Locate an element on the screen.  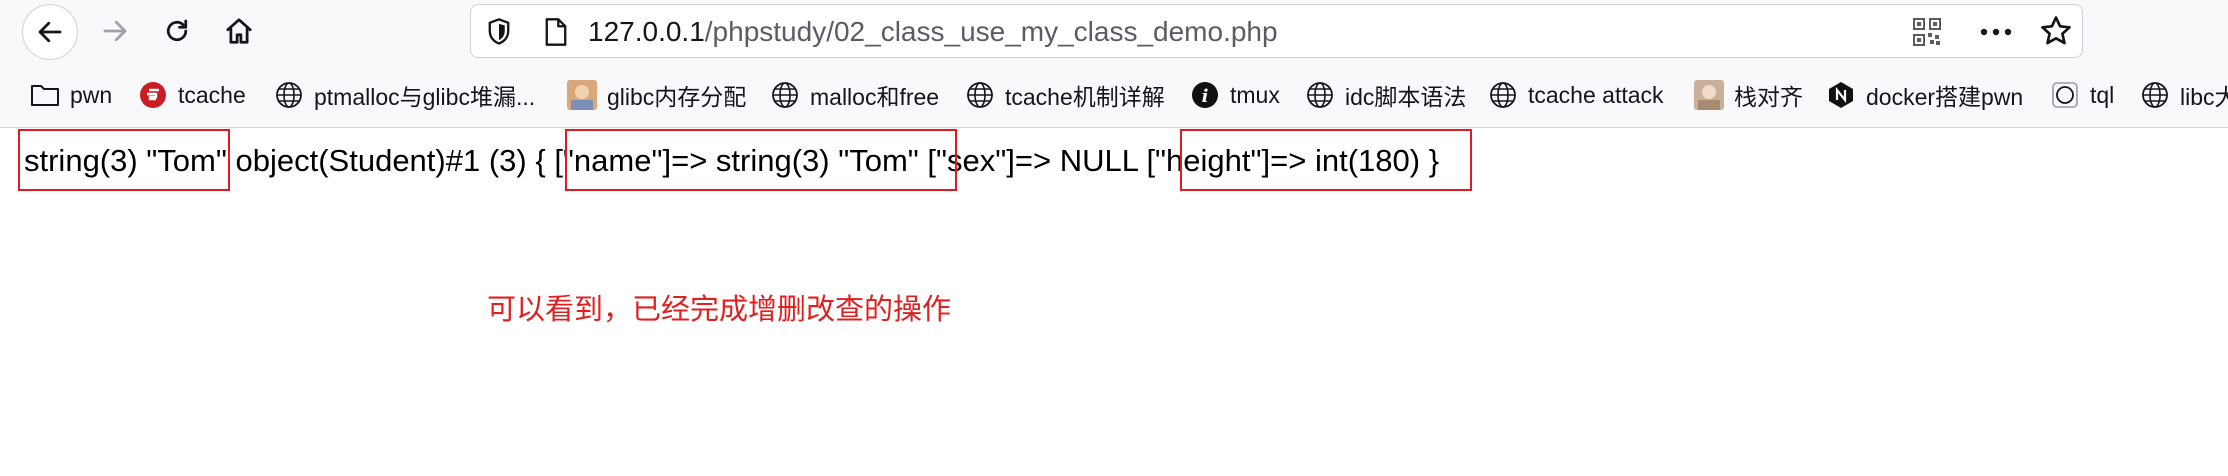
bookmark-tmux: i tmux is located at coordinates (1235, 95).